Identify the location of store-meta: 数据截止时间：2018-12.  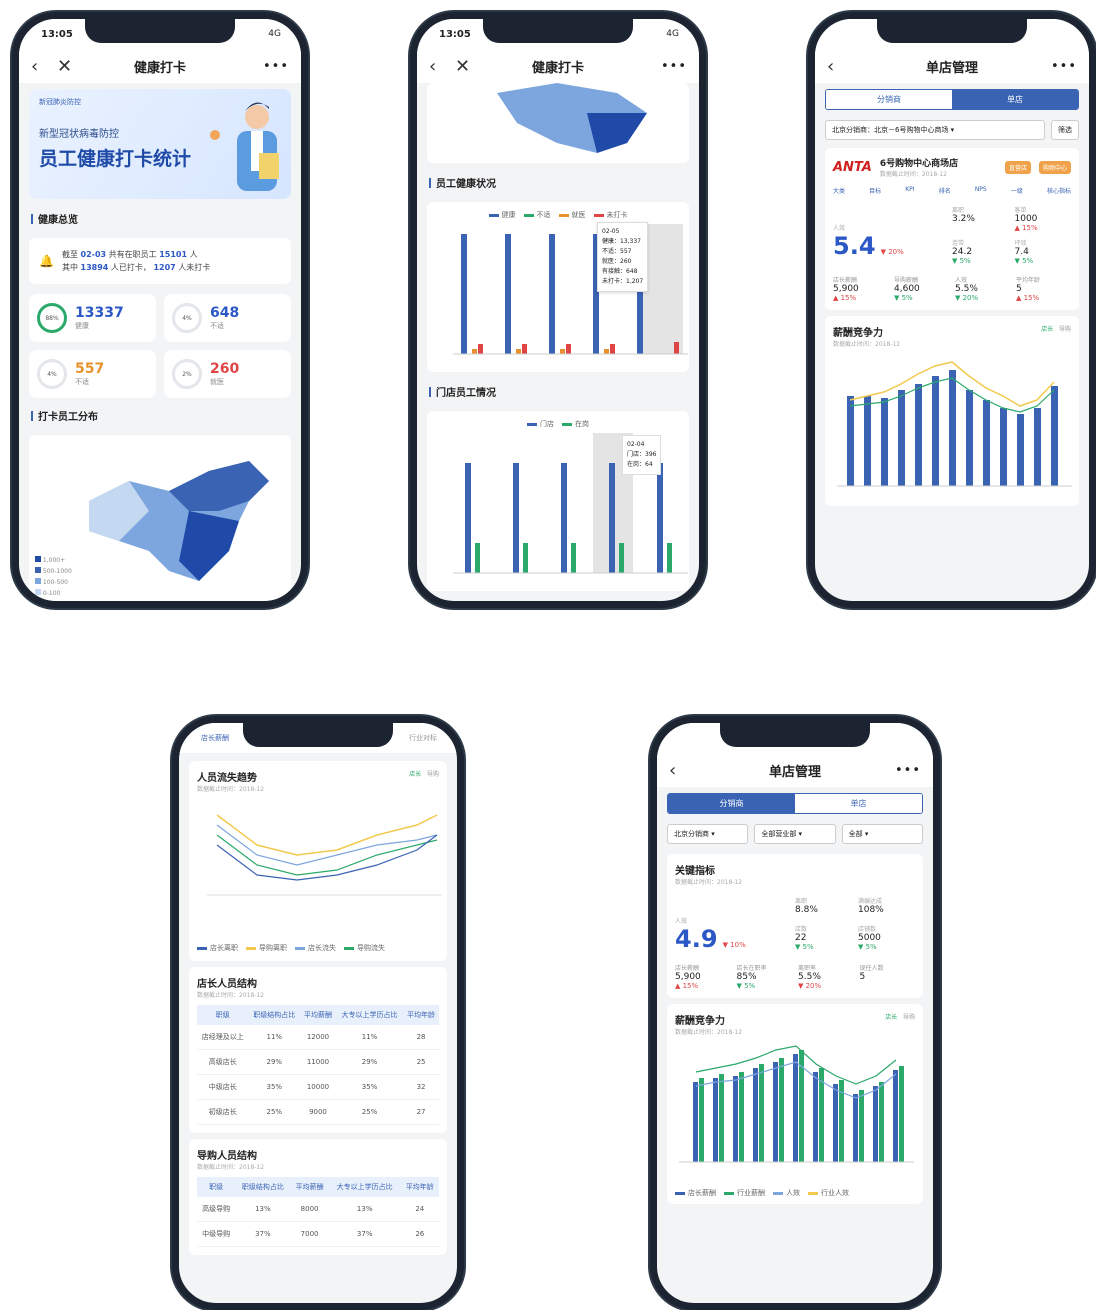
(913, 174).